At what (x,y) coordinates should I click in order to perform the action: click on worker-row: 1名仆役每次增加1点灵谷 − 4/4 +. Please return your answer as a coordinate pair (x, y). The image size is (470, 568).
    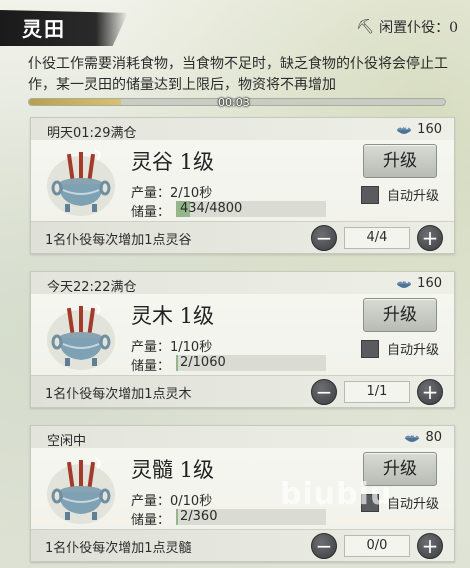
    Looking at the image, I should click on (242, 237).